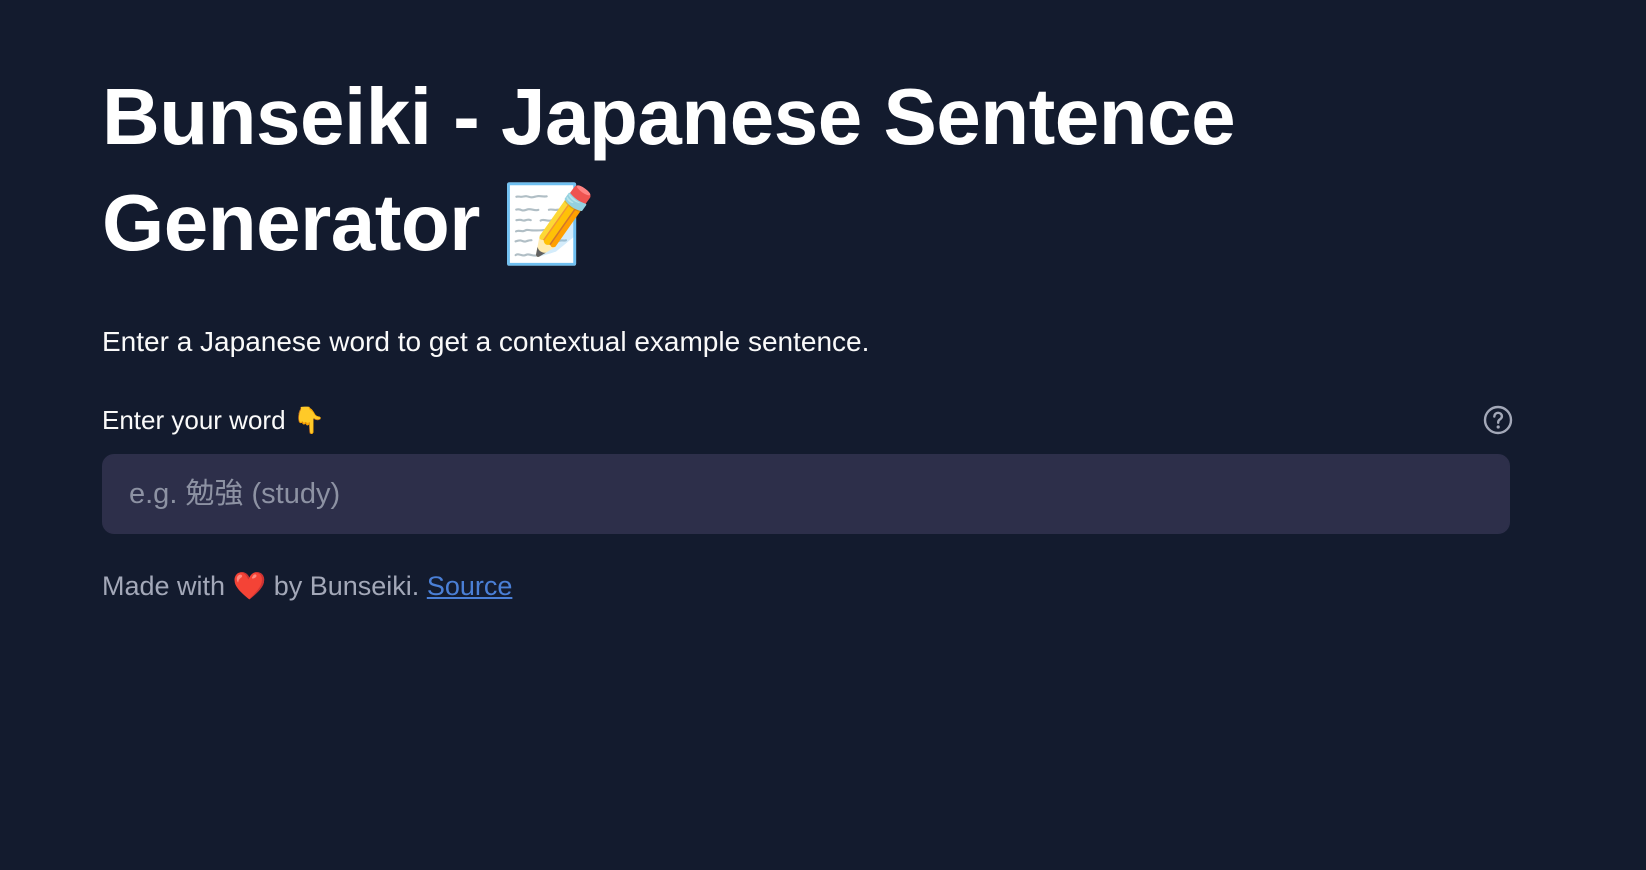 Image resolution: width=1646 pixels, height=870 pixels. I want to click on word-input-label-text: Enter your word, so click(194, 419).